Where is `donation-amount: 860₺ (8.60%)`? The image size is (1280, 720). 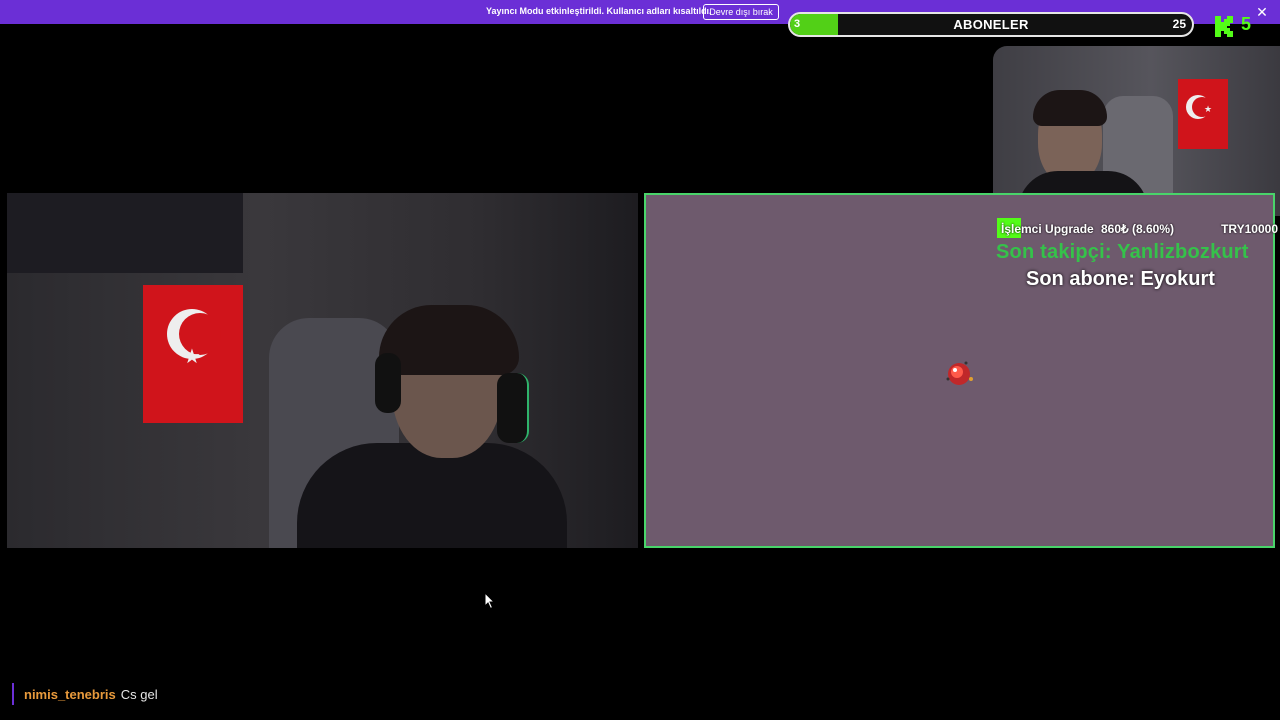 donation-amount: 860₺ (8.60%) is located at coordinates (1138, 229).